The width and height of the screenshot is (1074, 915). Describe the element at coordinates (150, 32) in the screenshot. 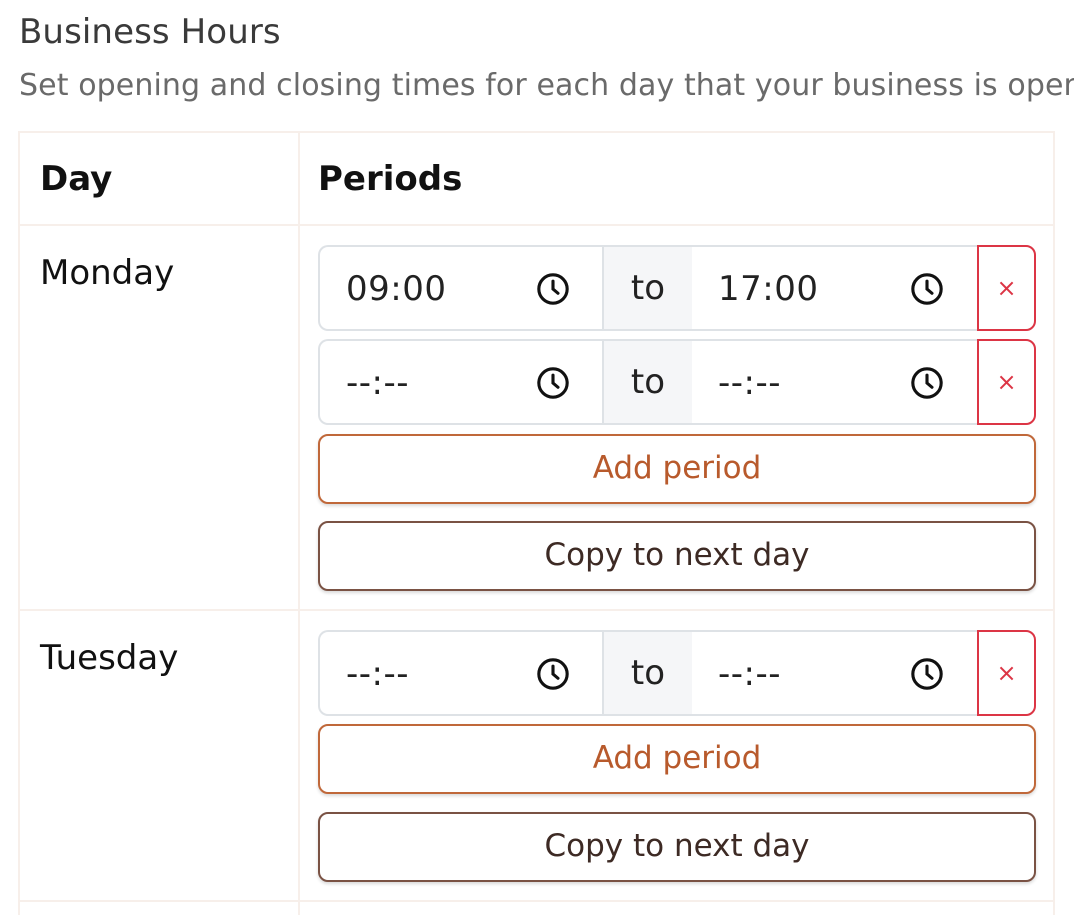

I see `page-title: Business Hours` at that location.